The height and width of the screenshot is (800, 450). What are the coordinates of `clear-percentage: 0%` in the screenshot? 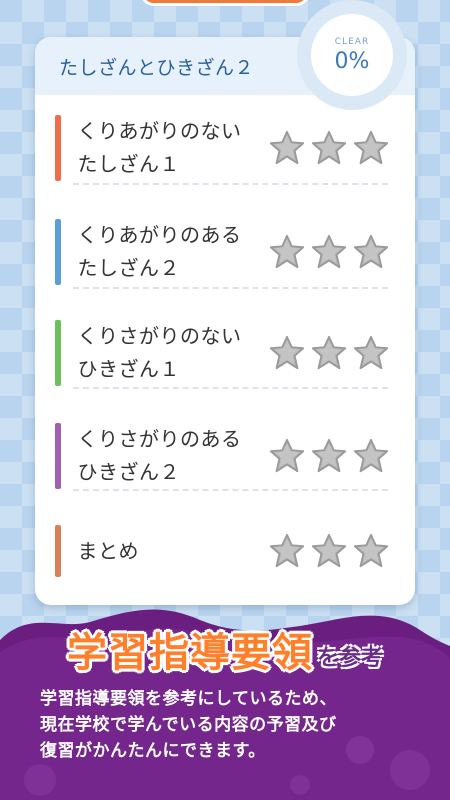 It's located at (352, 61).